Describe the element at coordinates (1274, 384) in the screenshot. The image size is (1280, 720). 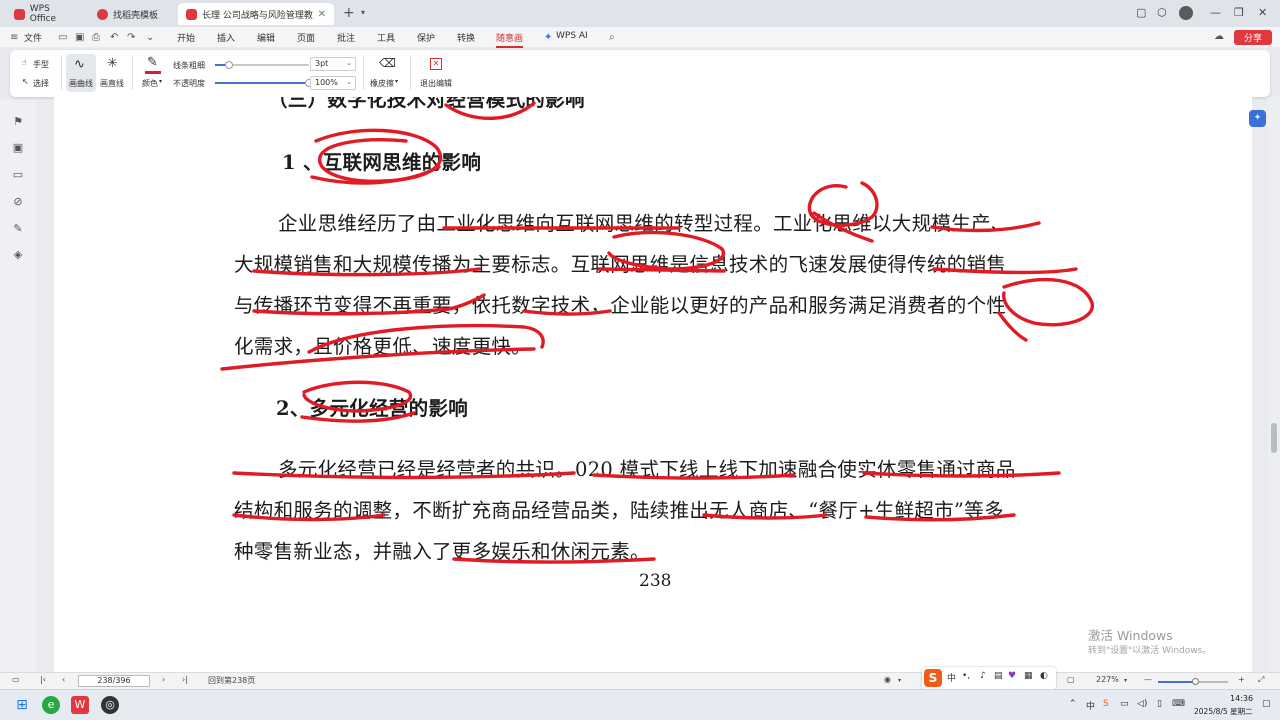
I see `vertical-scrollbar` at that location.